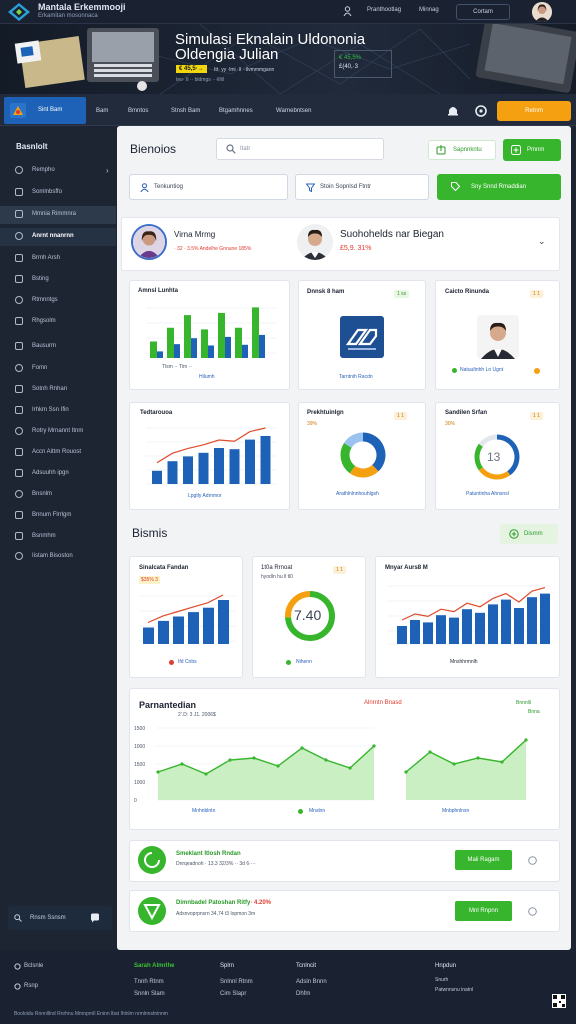 This screenshot has width=576, height=1024. Describe the element at coordinates (58, 369) in the screenshot. I see `sidebar-item: Fomn` at that location.